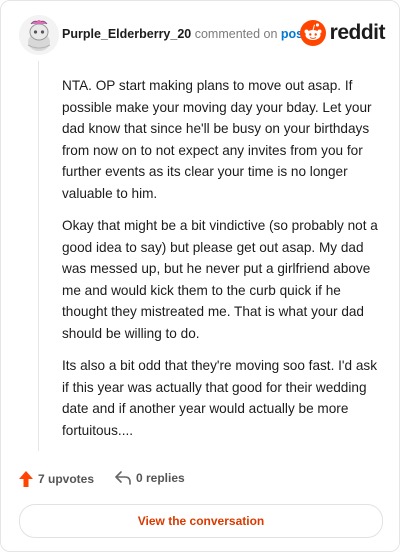  What do you see at coordinates (160, 478) in the screenshot?
I see `reply-count: 0 replies` at bounding box center [160, 478].